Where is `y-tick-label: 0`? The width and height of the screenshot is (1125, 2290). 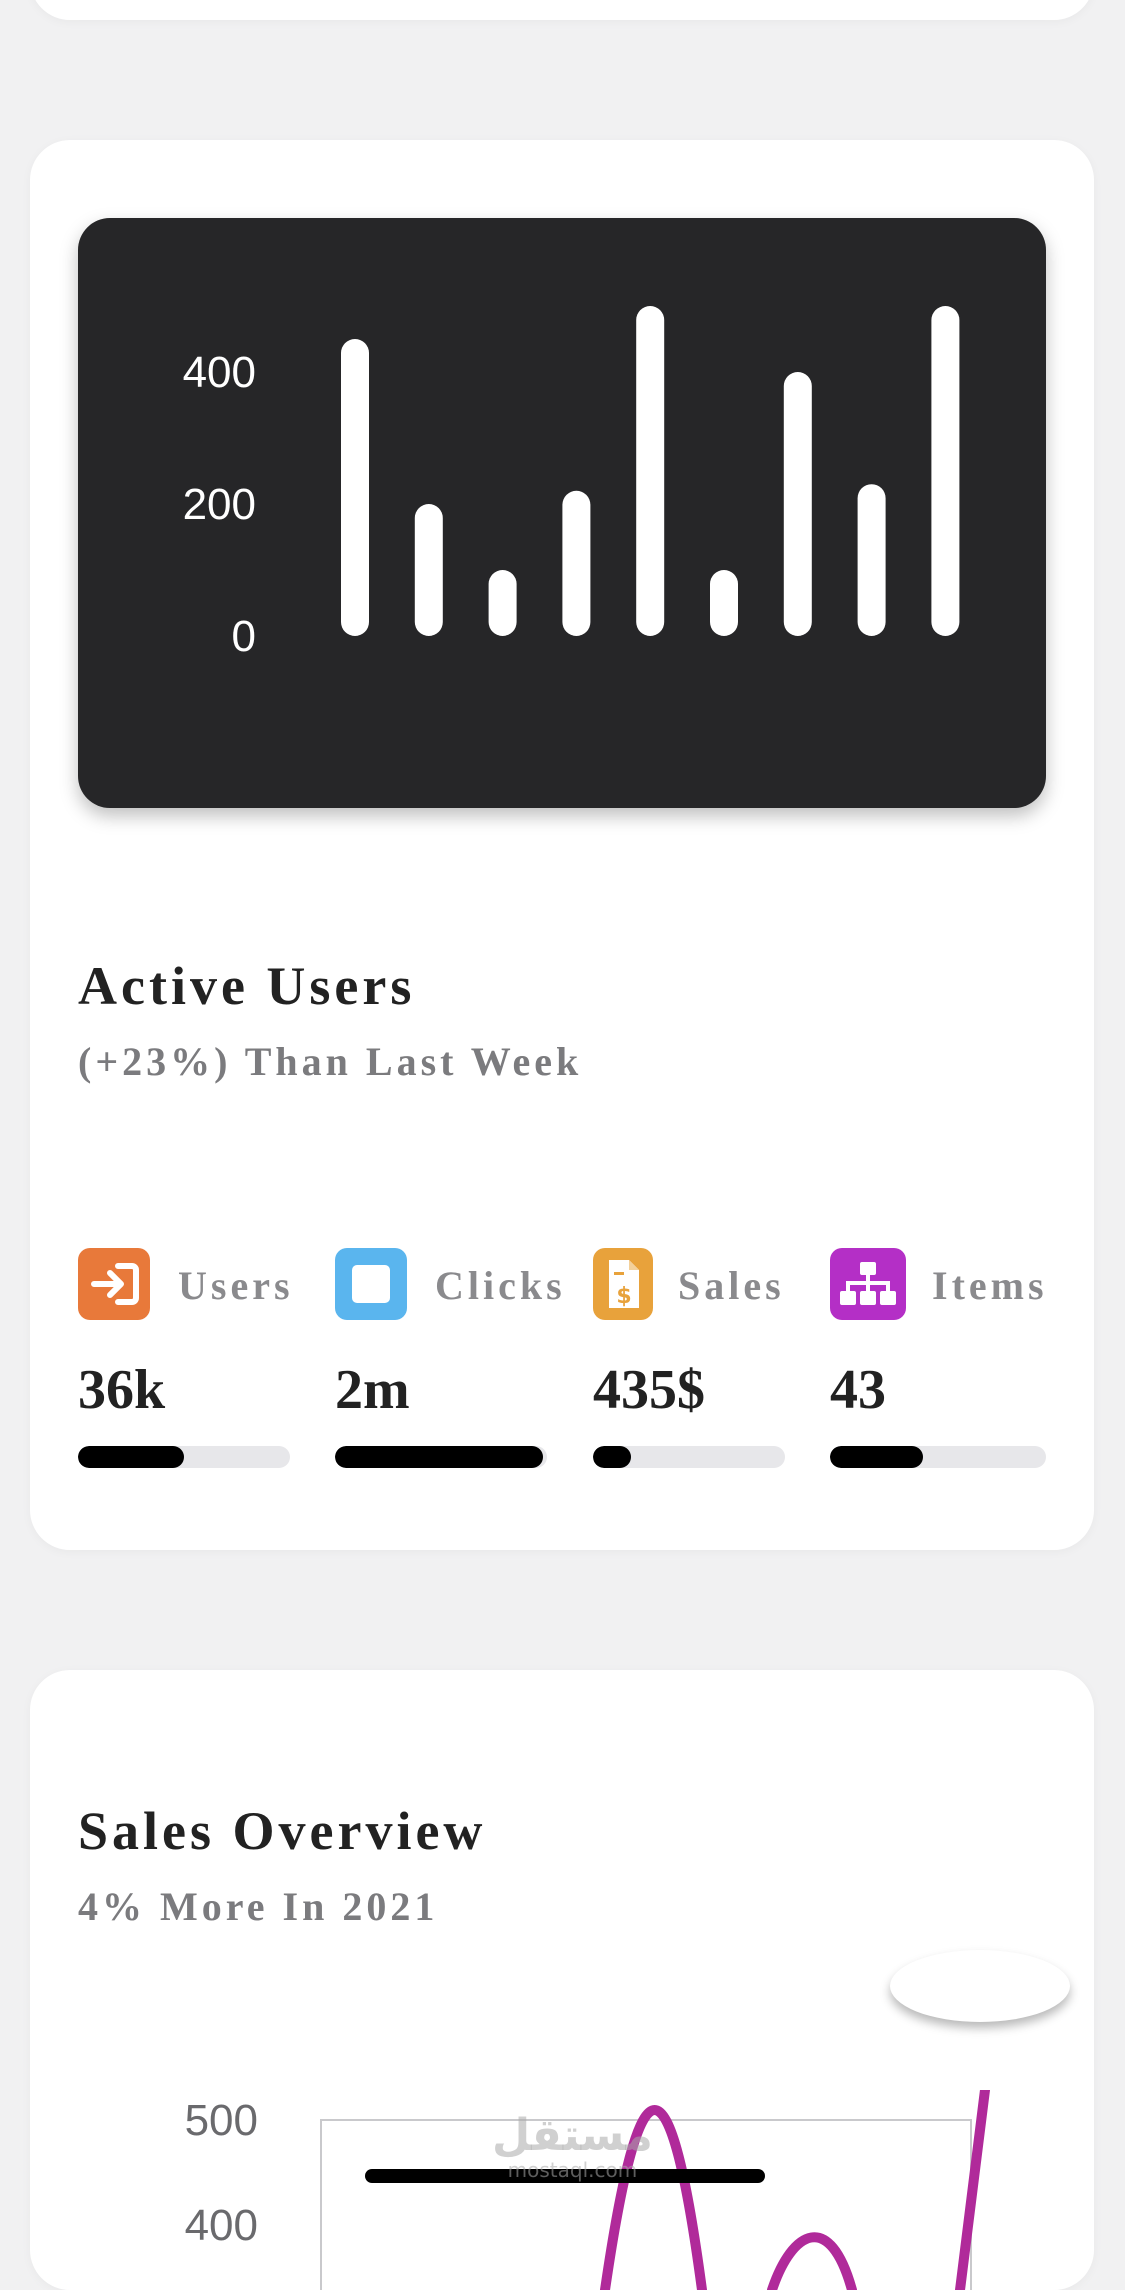
y-tick-label: 0 is located at coordinates (244, 636).